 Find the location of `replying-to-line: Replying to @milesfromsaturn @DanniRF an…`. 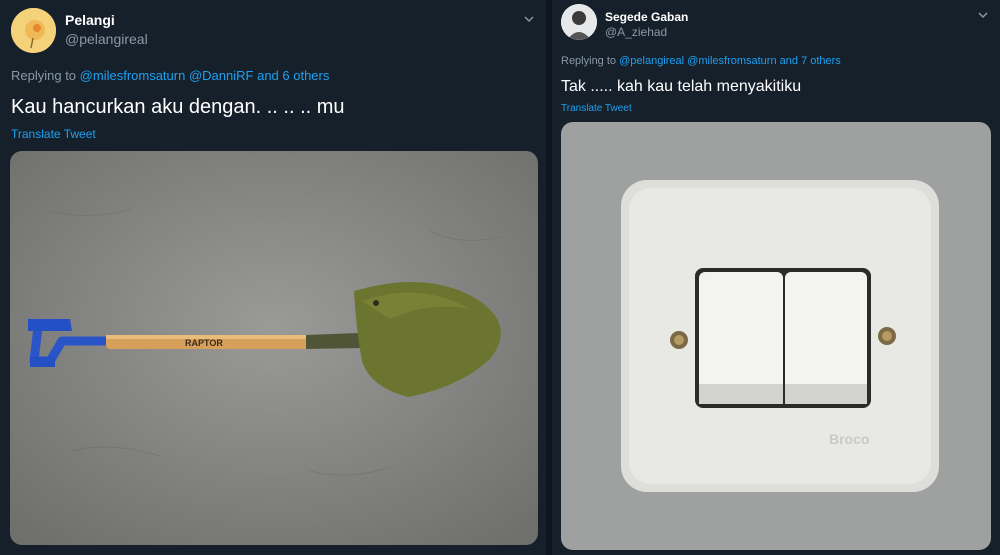

replying-to-line: Replying to @milesfromsaturn @DanniRF an… is located at coordinates (170, 75).